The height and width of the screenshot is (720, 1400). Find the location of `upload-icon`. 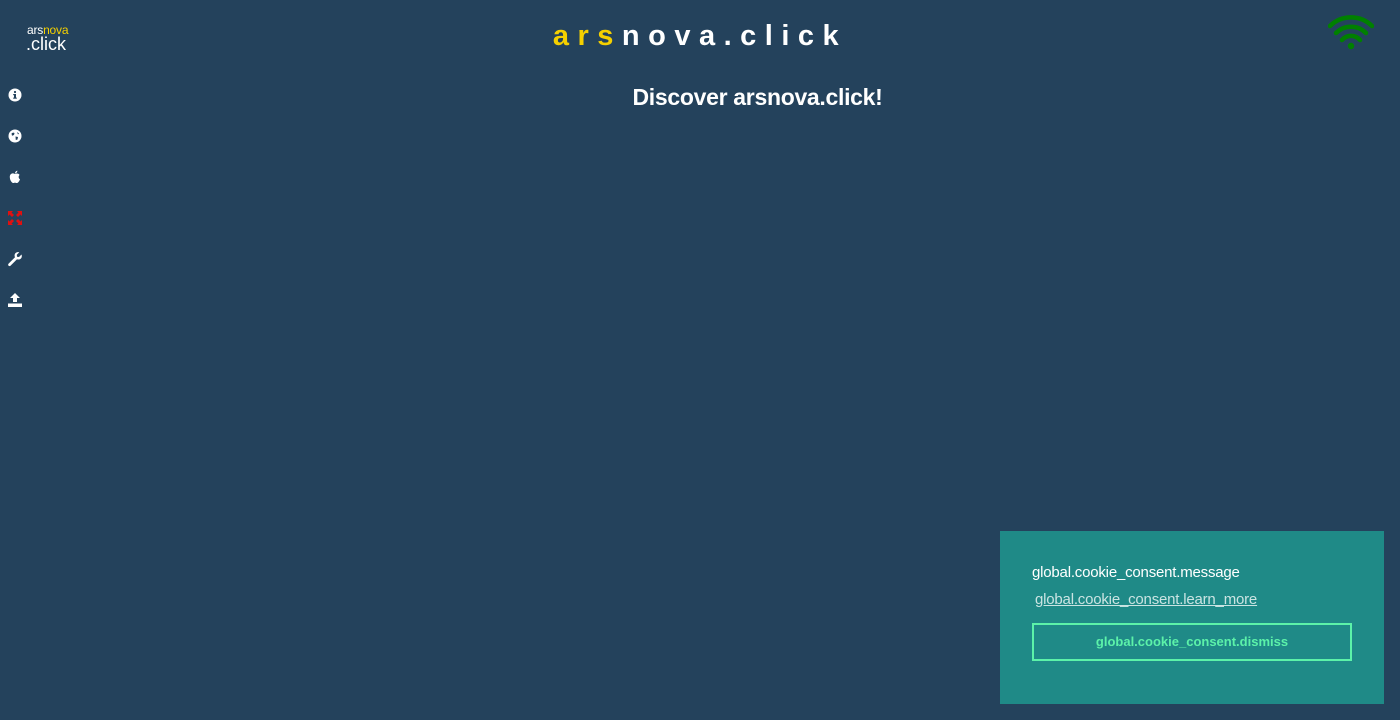

upload-icon is located at coordinates (15, 300).